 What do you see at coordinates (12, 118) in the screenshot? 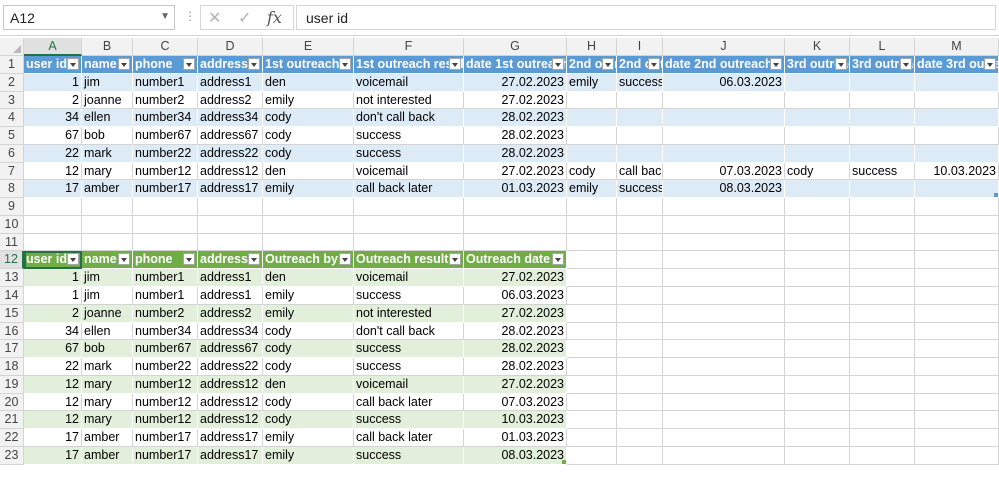
I see `row-header-4: 4` at bounding box center [12, 118].